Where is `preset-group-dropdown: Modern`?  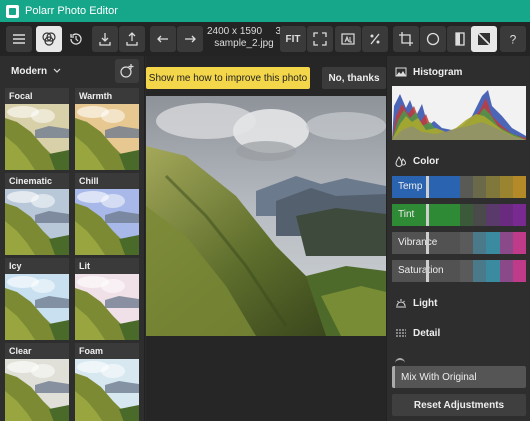 preset-group-dropdown: Modern is located at coordinates (36, 71).